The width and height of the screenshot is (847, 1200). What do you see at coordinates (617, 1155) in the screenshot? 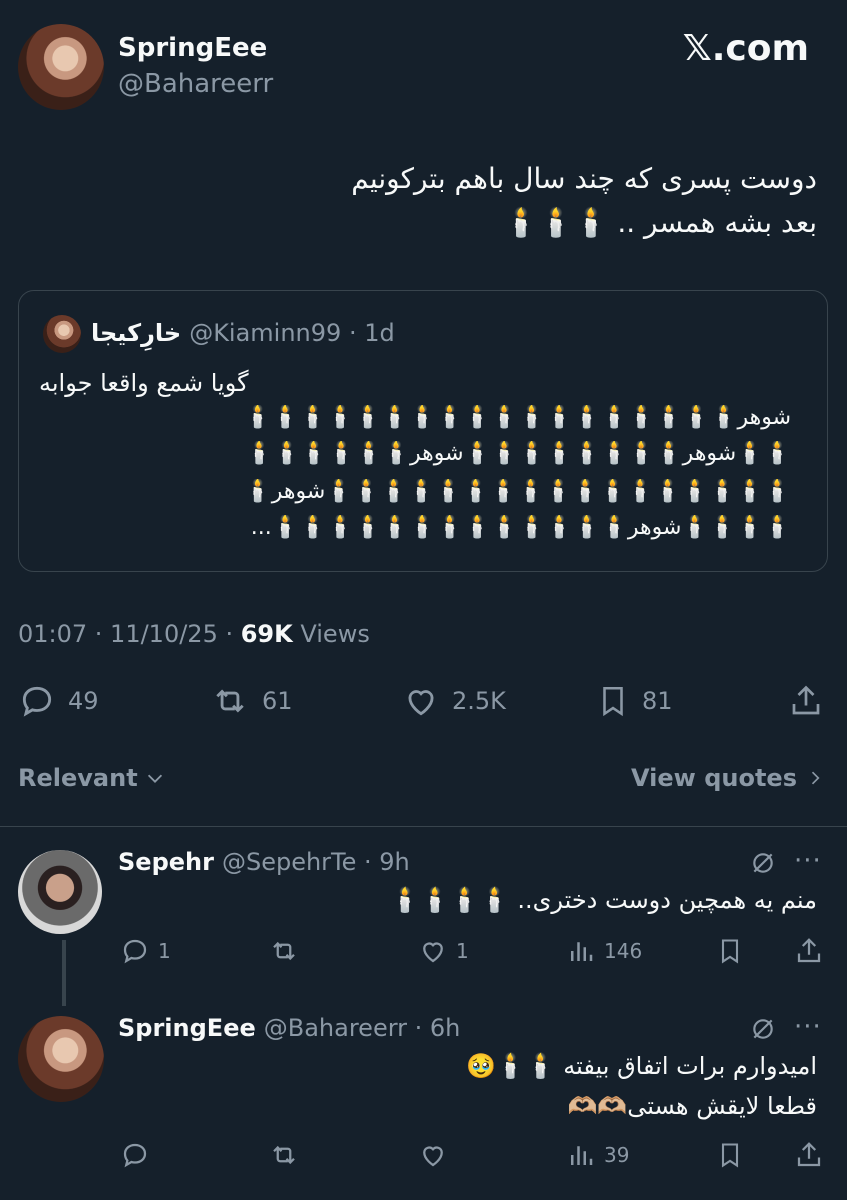
I see `reply-views-count: 39` at bounding box center [617, 1155].